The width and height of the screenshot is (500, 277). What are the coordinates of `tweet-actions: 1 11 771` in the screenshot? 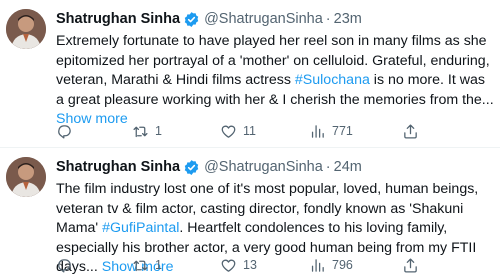 It's located at (276, 131).